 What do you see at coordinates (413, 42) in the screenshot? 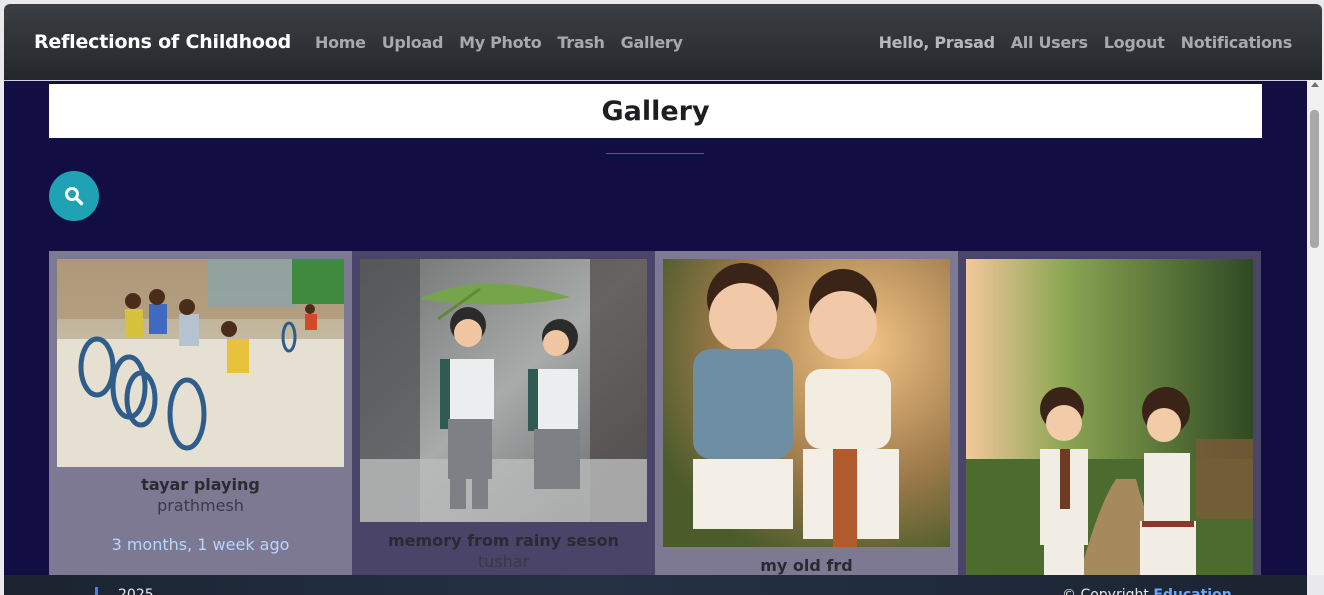
I see `nav-upload: Upload` at bounding box center [413, 42].